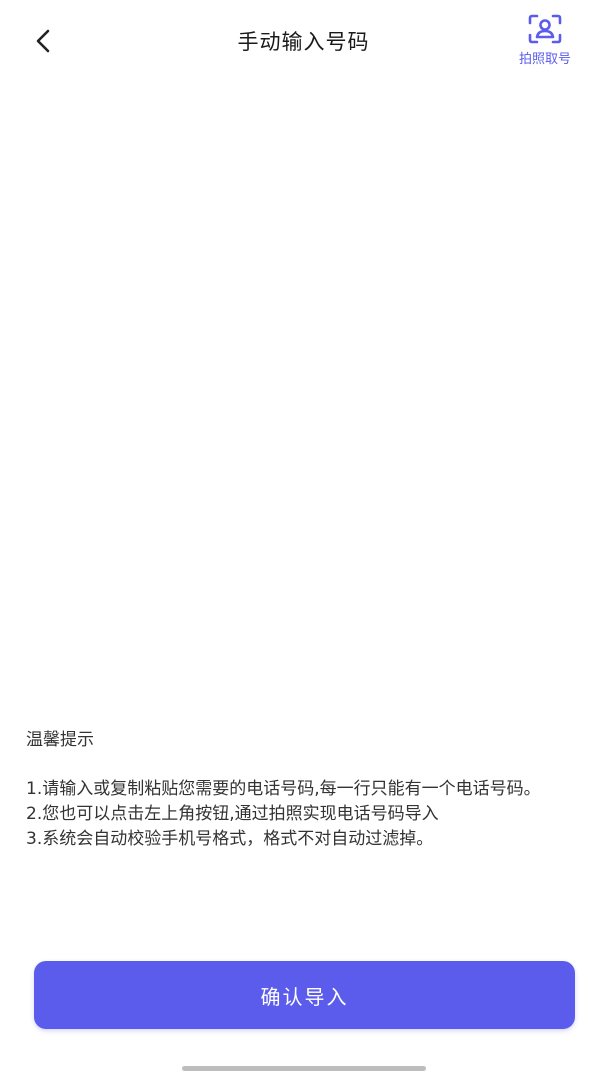 This screenshot has width=607, height=1080. Describe the element at coordinates (60, 740) in the screenshot. I see `tips-title: 温馨提示` at that location.